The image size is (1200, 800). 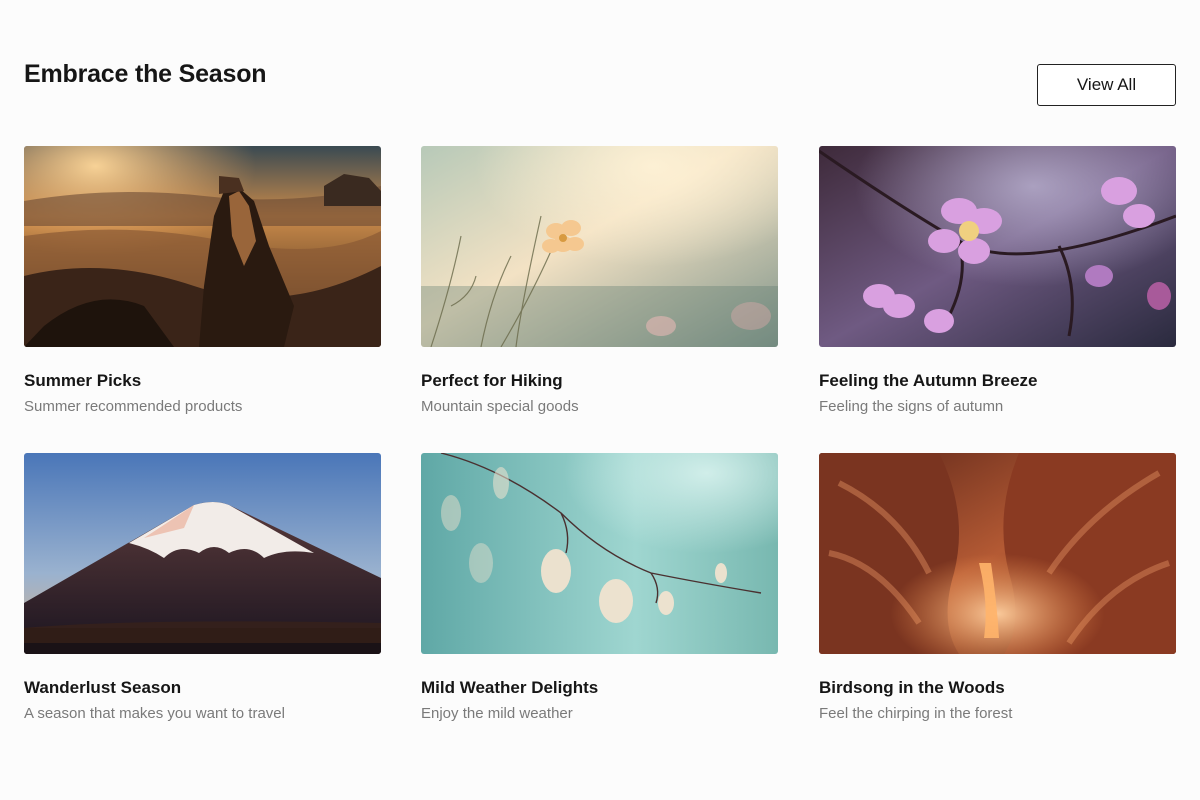 I want to click on view-all-button: View All, so click(x=1106, y=85).